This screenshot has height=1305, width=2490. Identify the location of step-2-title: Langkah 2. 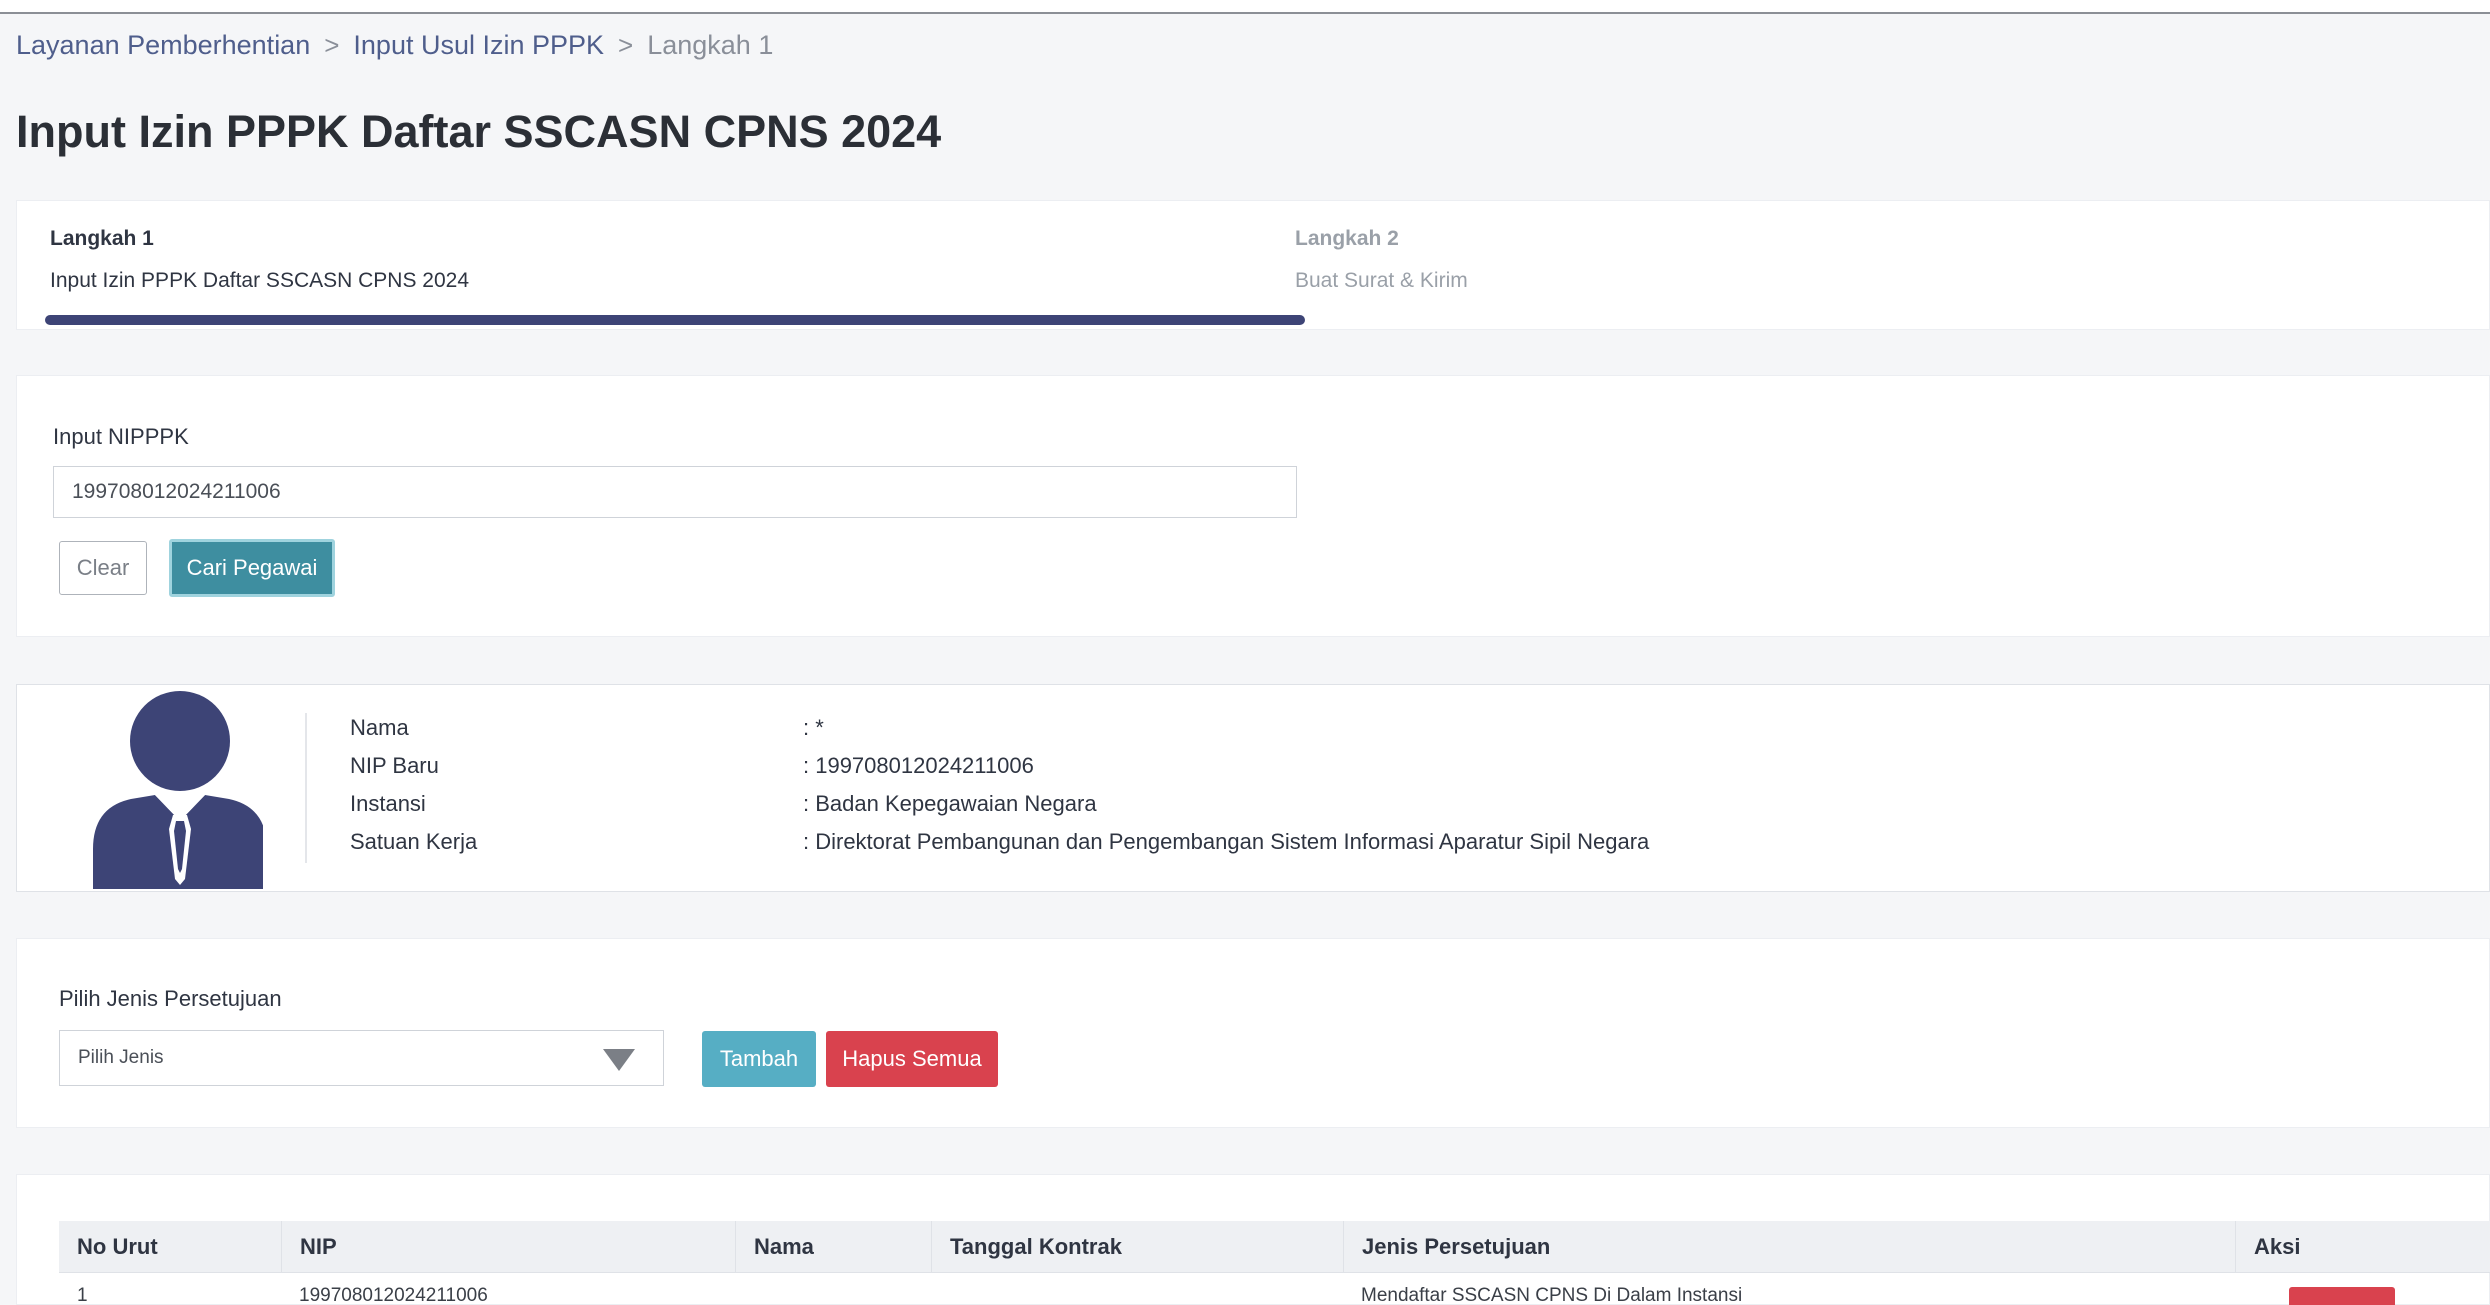
(1347, 238).